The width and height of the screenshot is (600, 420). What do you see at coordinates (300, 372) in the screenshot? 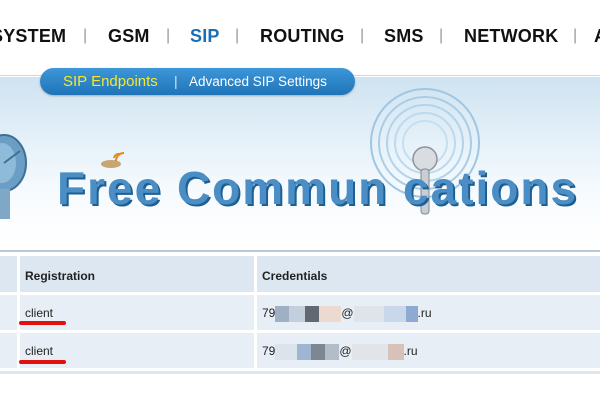
I see `table-bottom-rule` at bounding box center [300, 372].